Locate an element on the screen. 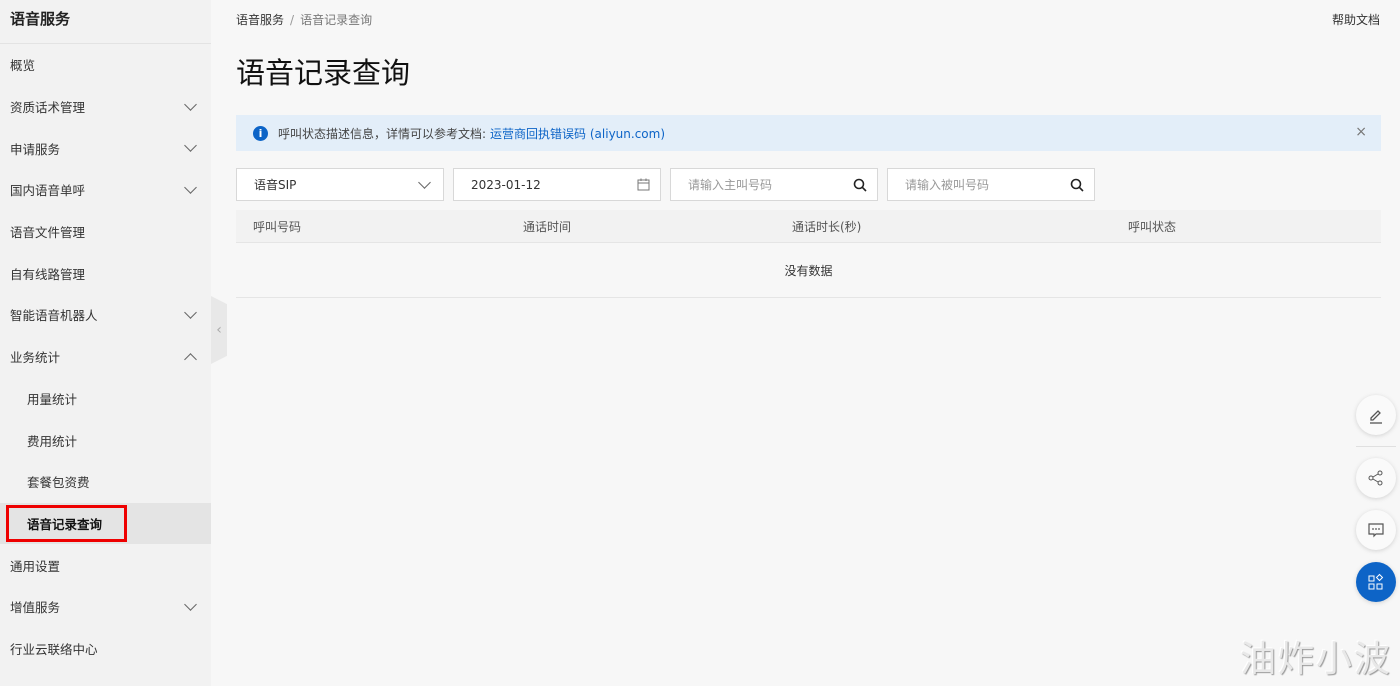  breadcrumb-root: 语音服务 is located at coordinates (260, 20).